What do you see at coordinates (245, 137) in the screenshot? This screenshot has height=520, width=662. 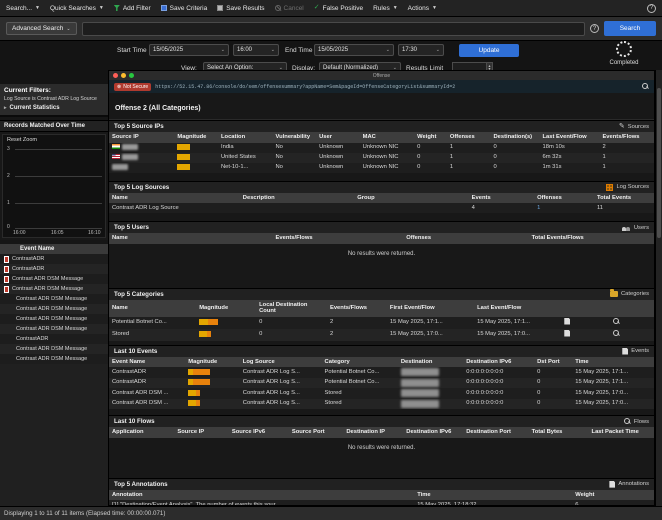 I see `column-header: Location` at bounding box center [245, 137].